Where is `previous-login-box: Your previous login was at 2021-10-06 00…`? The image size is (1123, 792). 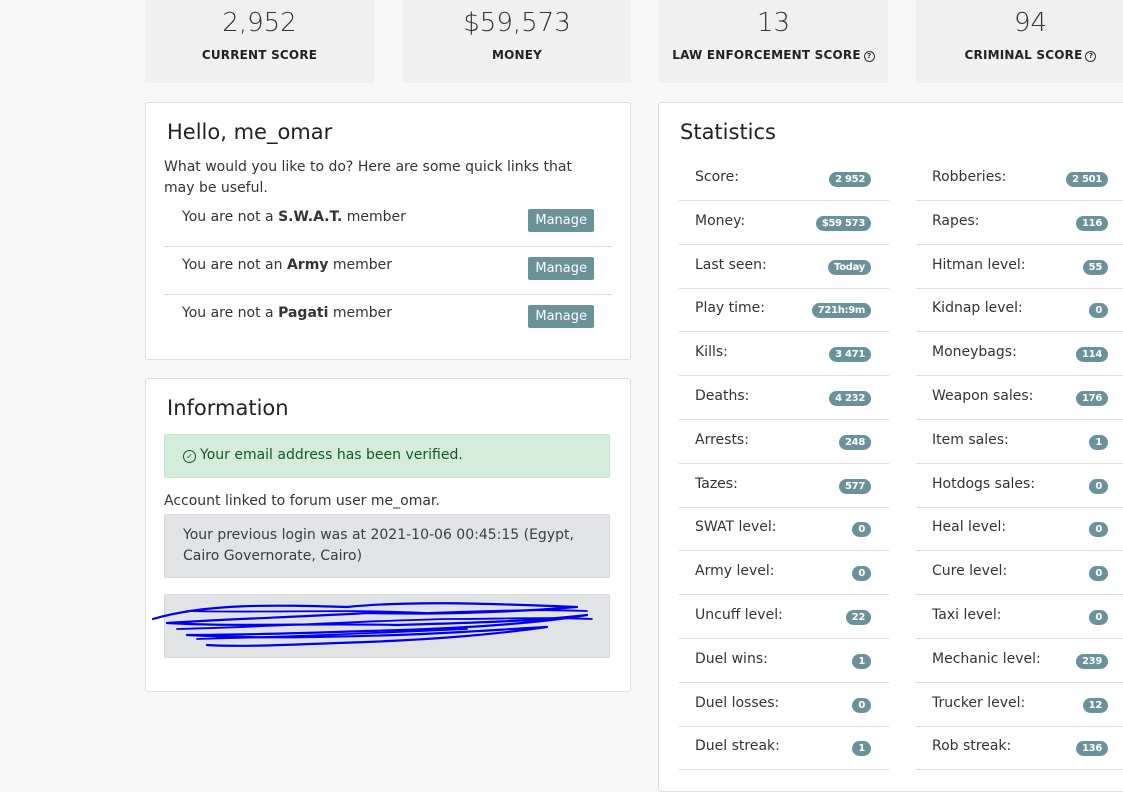
previous-login-box: Your previous login was at 2021-10-06 00… is located at coordinates (387, 546).